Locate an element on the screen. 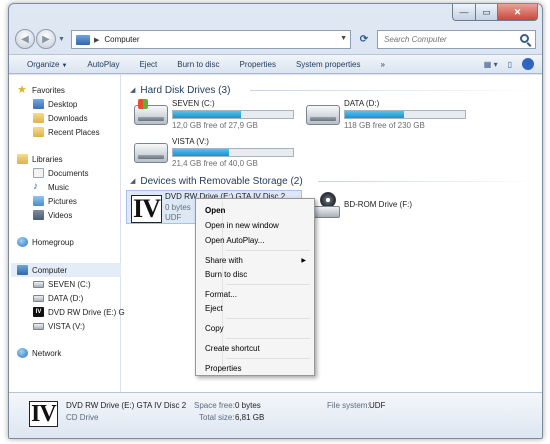 This screenshot has width=550, height=444. network-icon is located at coordinates (22, 353).